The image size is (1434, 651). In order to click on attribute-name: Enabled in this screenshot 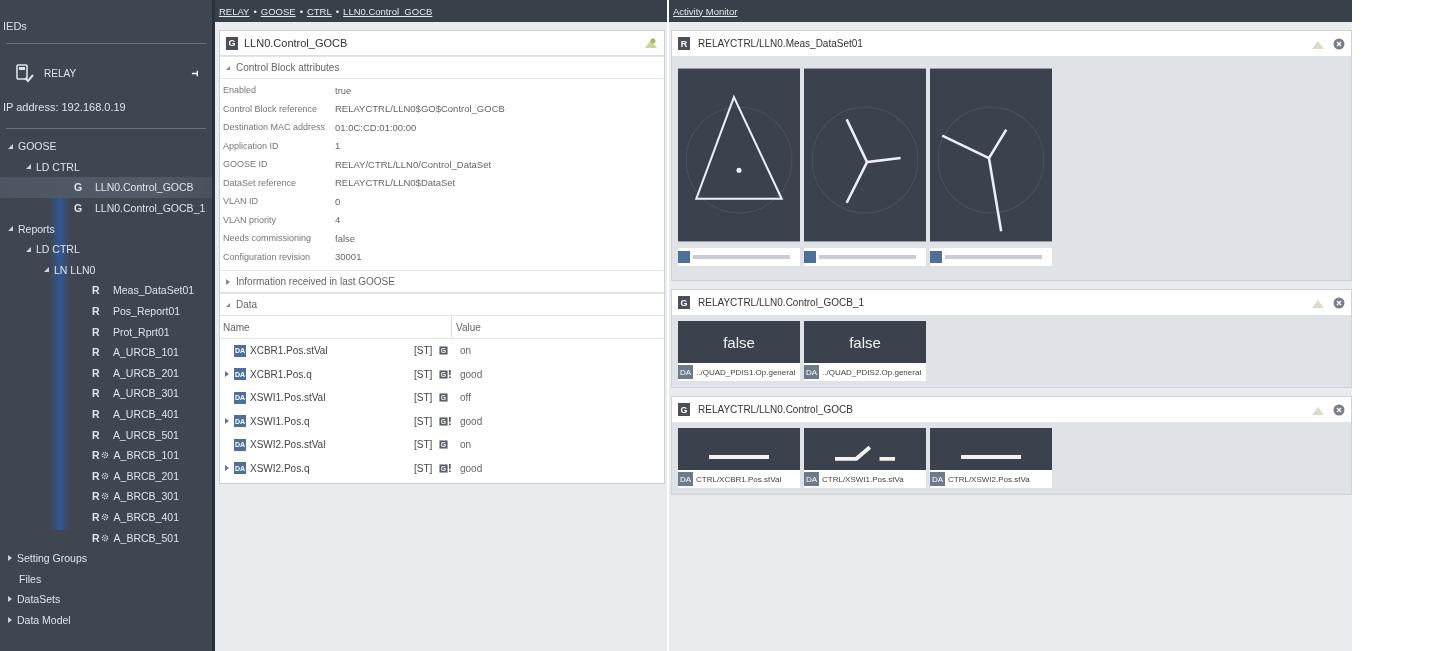, I will do `click(240, 90)`.